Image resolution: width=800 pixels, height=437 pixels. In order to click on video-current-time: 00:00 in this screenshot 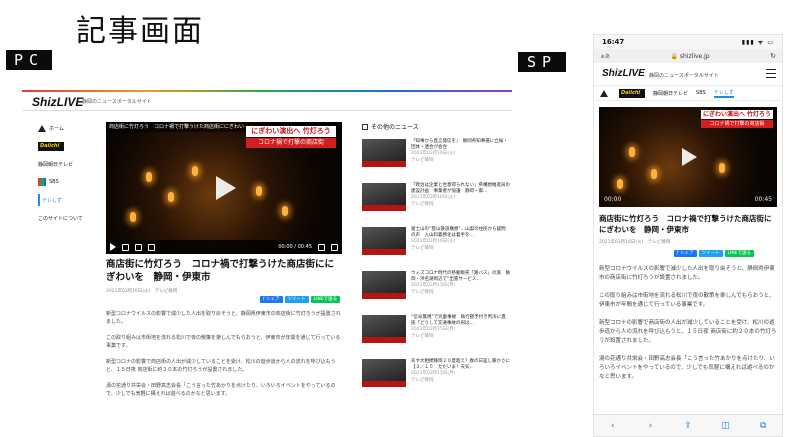, I will do `click(613, 199)`.